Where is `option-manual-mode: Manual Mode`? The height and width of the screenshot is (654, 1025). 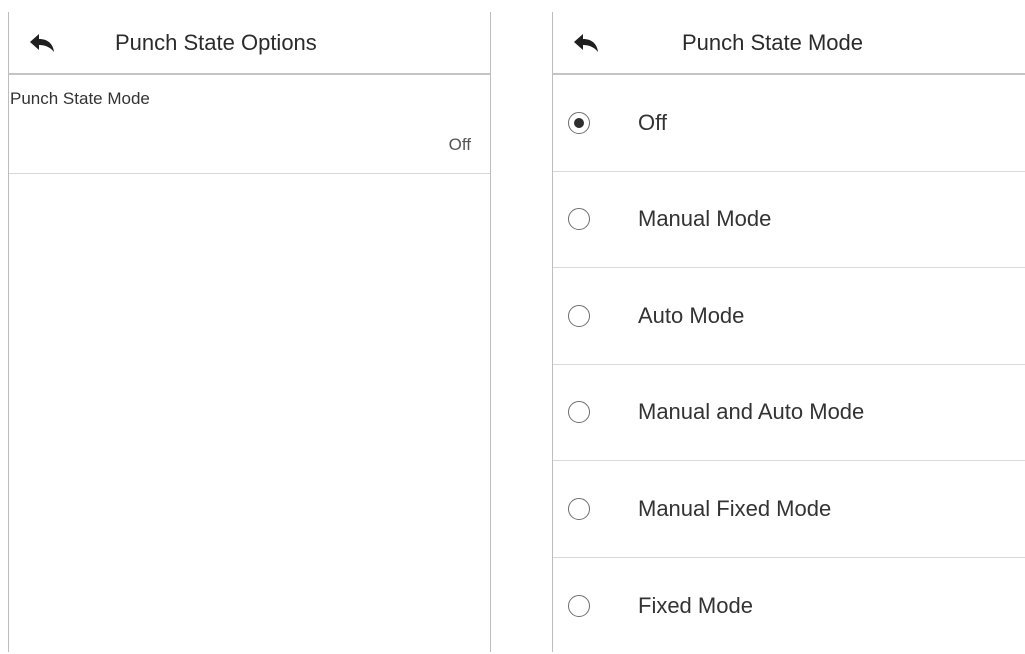 option-manual-mode: Manual Mode is located at coordinates (789, 220).